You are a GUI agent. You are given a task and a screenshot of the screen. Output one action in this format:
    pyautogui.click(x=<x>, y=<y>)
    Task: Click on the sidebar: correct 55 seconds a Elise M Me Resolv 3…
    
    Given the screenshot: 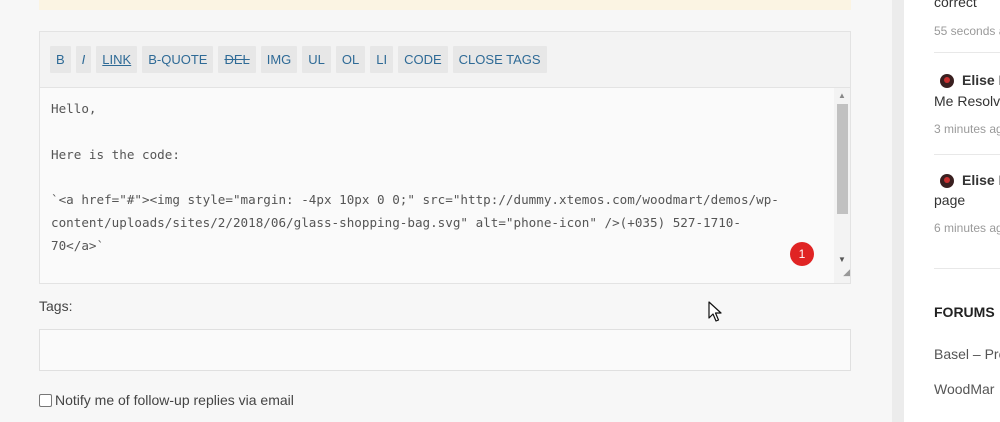 What is the action you would take?
    pyautogui.click(x=952, y=211)
    